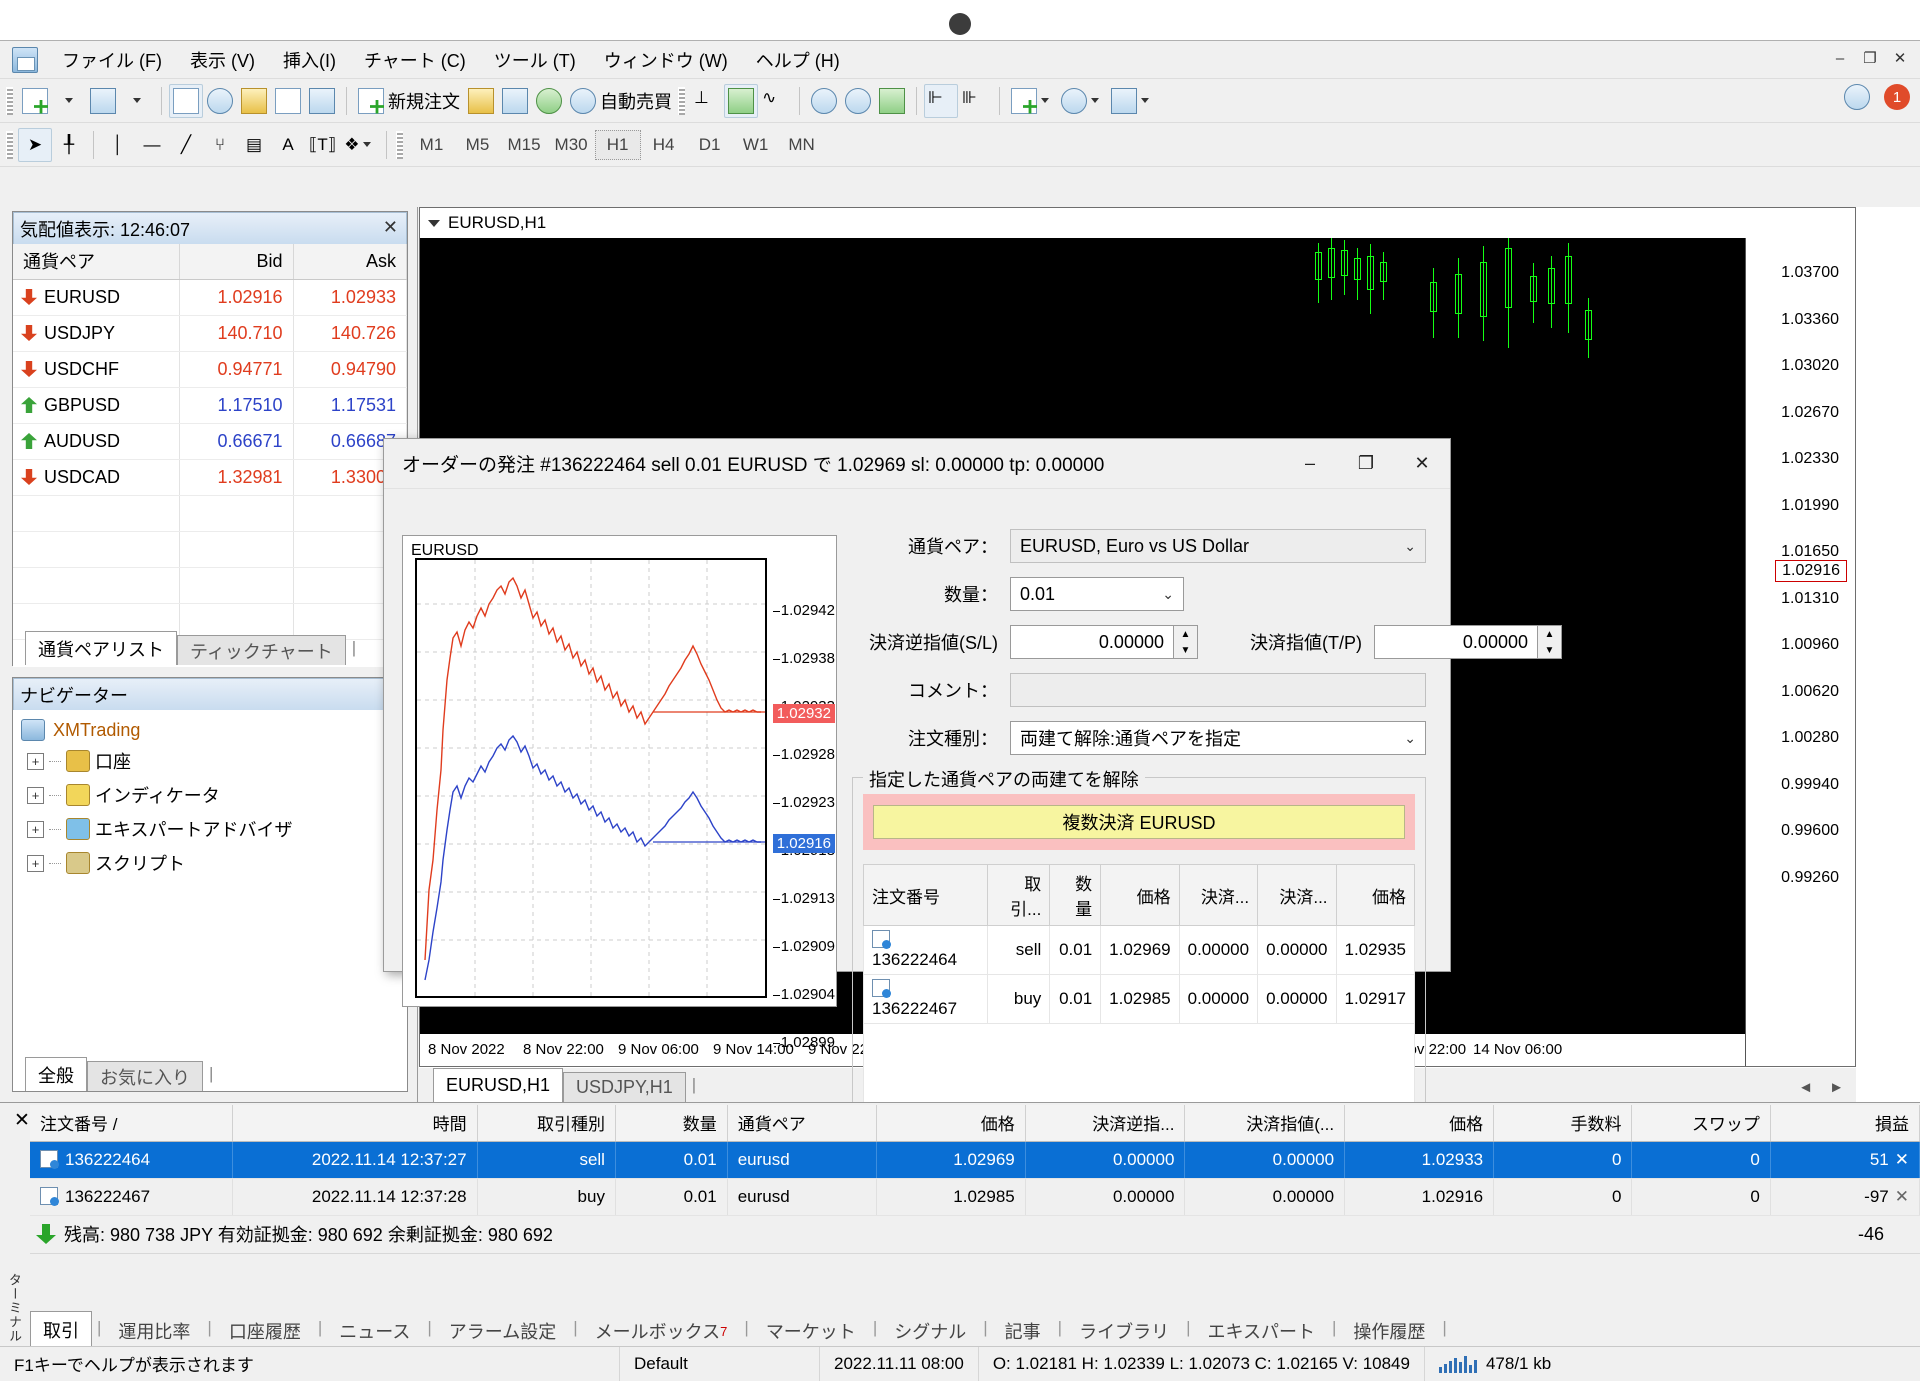 This screenshot has width=1920, height=1381. Describe the element at coordinates (214, 761) in the screenshot. I see `navigator-item-0: + 口座` at that location.